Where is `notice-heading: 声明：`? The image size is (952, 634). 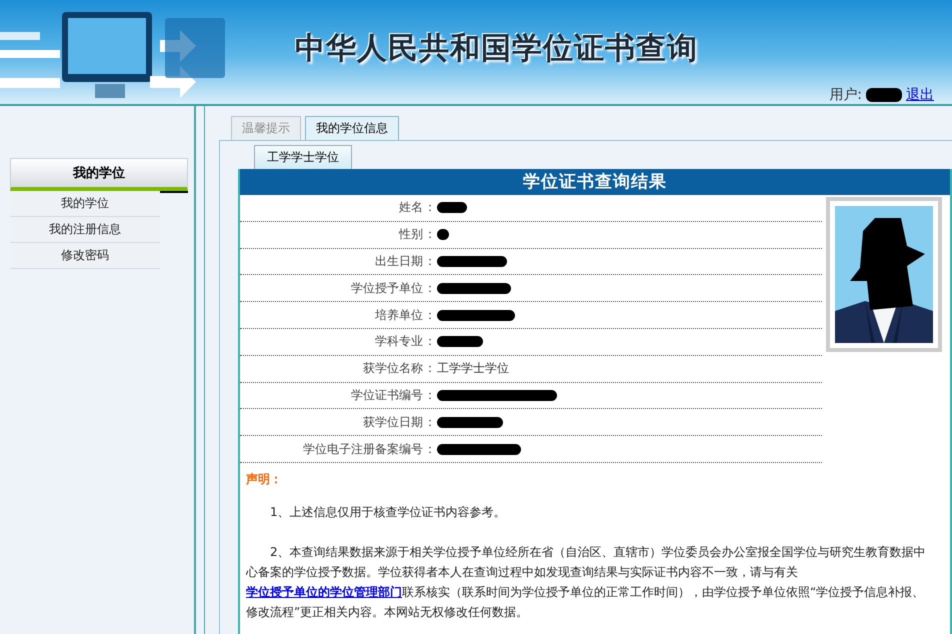
notice-heading: 声明： is located at coordinates (264, 479).